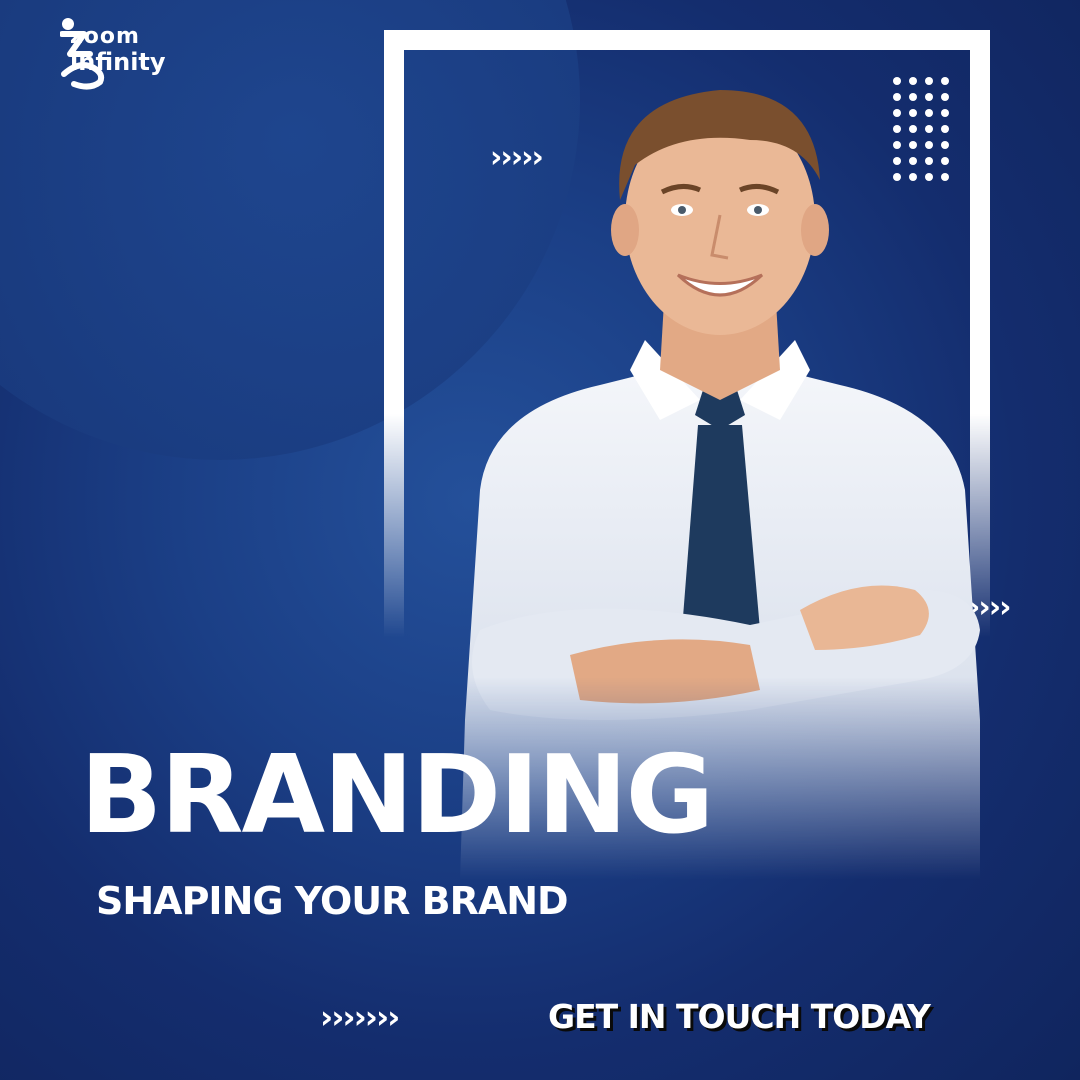 This screenshot has height=1080, width=1080. What do you see at coordinates (360, 1017) in the screenshot?
I see `chevron-arrows-bottom: ›››››››` at bounding box center [360, 1017].